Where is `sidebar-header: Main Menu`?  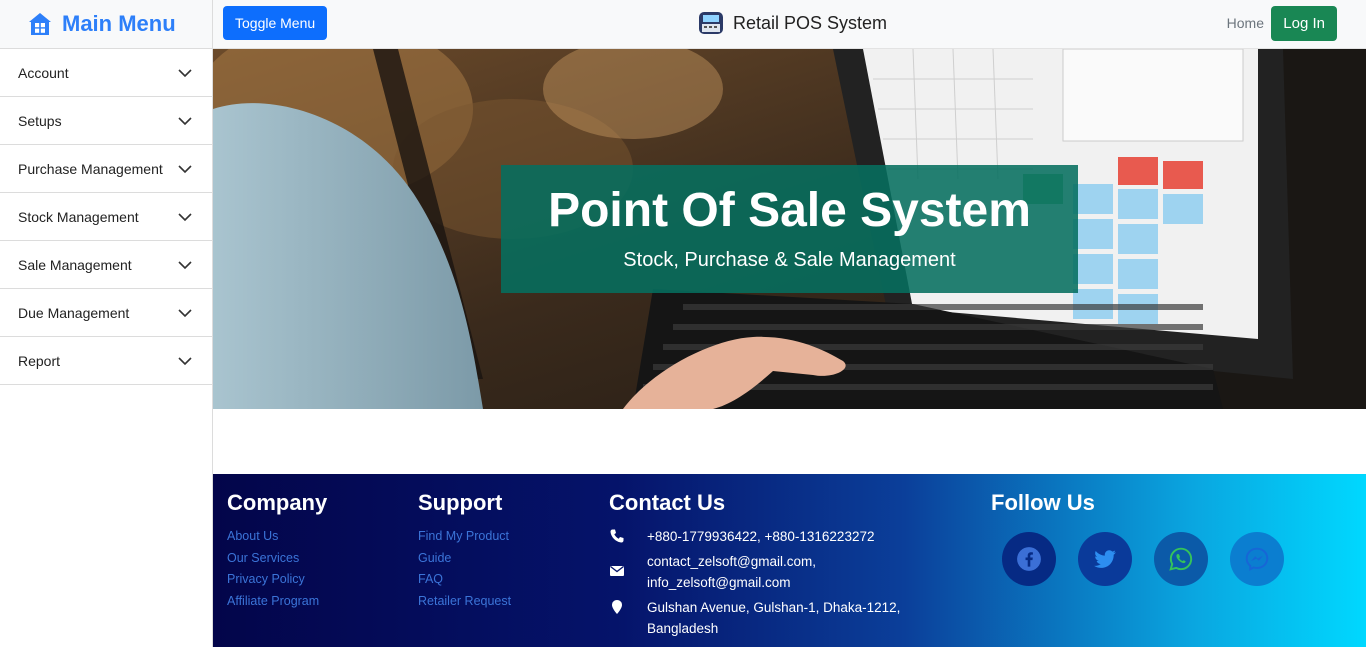 sidebar-header: Main Menu is located at coordinates (106, 24).